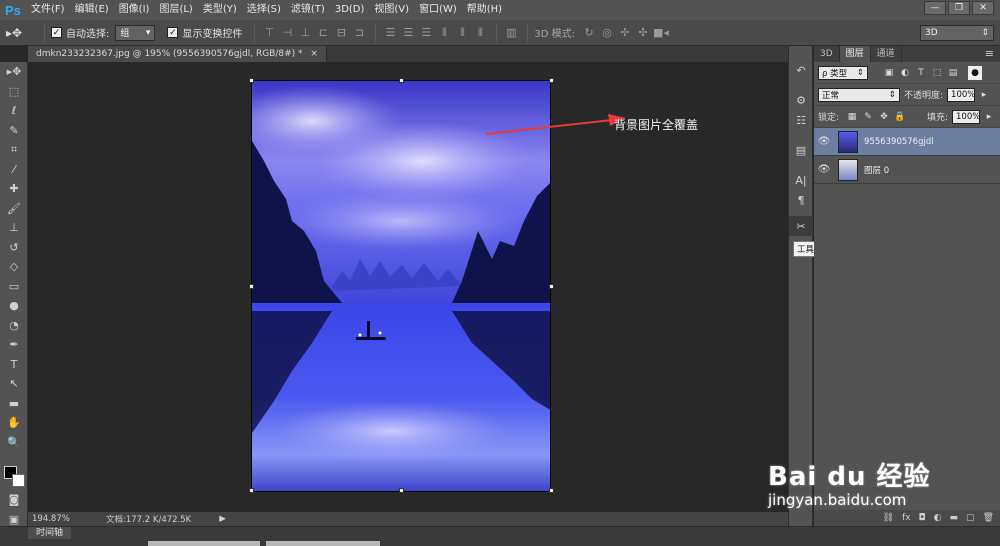  Describe the element at coordinates (14, 170) in the screenshot. I see `eyedropper-tool-icon: ⁄` at that location.